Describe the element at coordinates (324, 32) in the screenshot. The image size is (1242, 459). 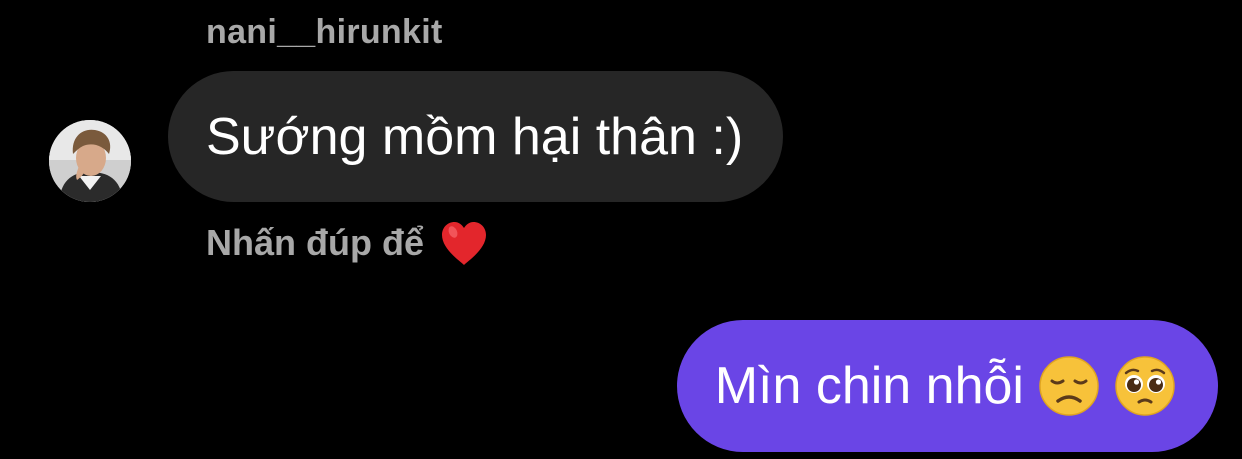
I see `sender-username: nani__hirunkit` at that location.